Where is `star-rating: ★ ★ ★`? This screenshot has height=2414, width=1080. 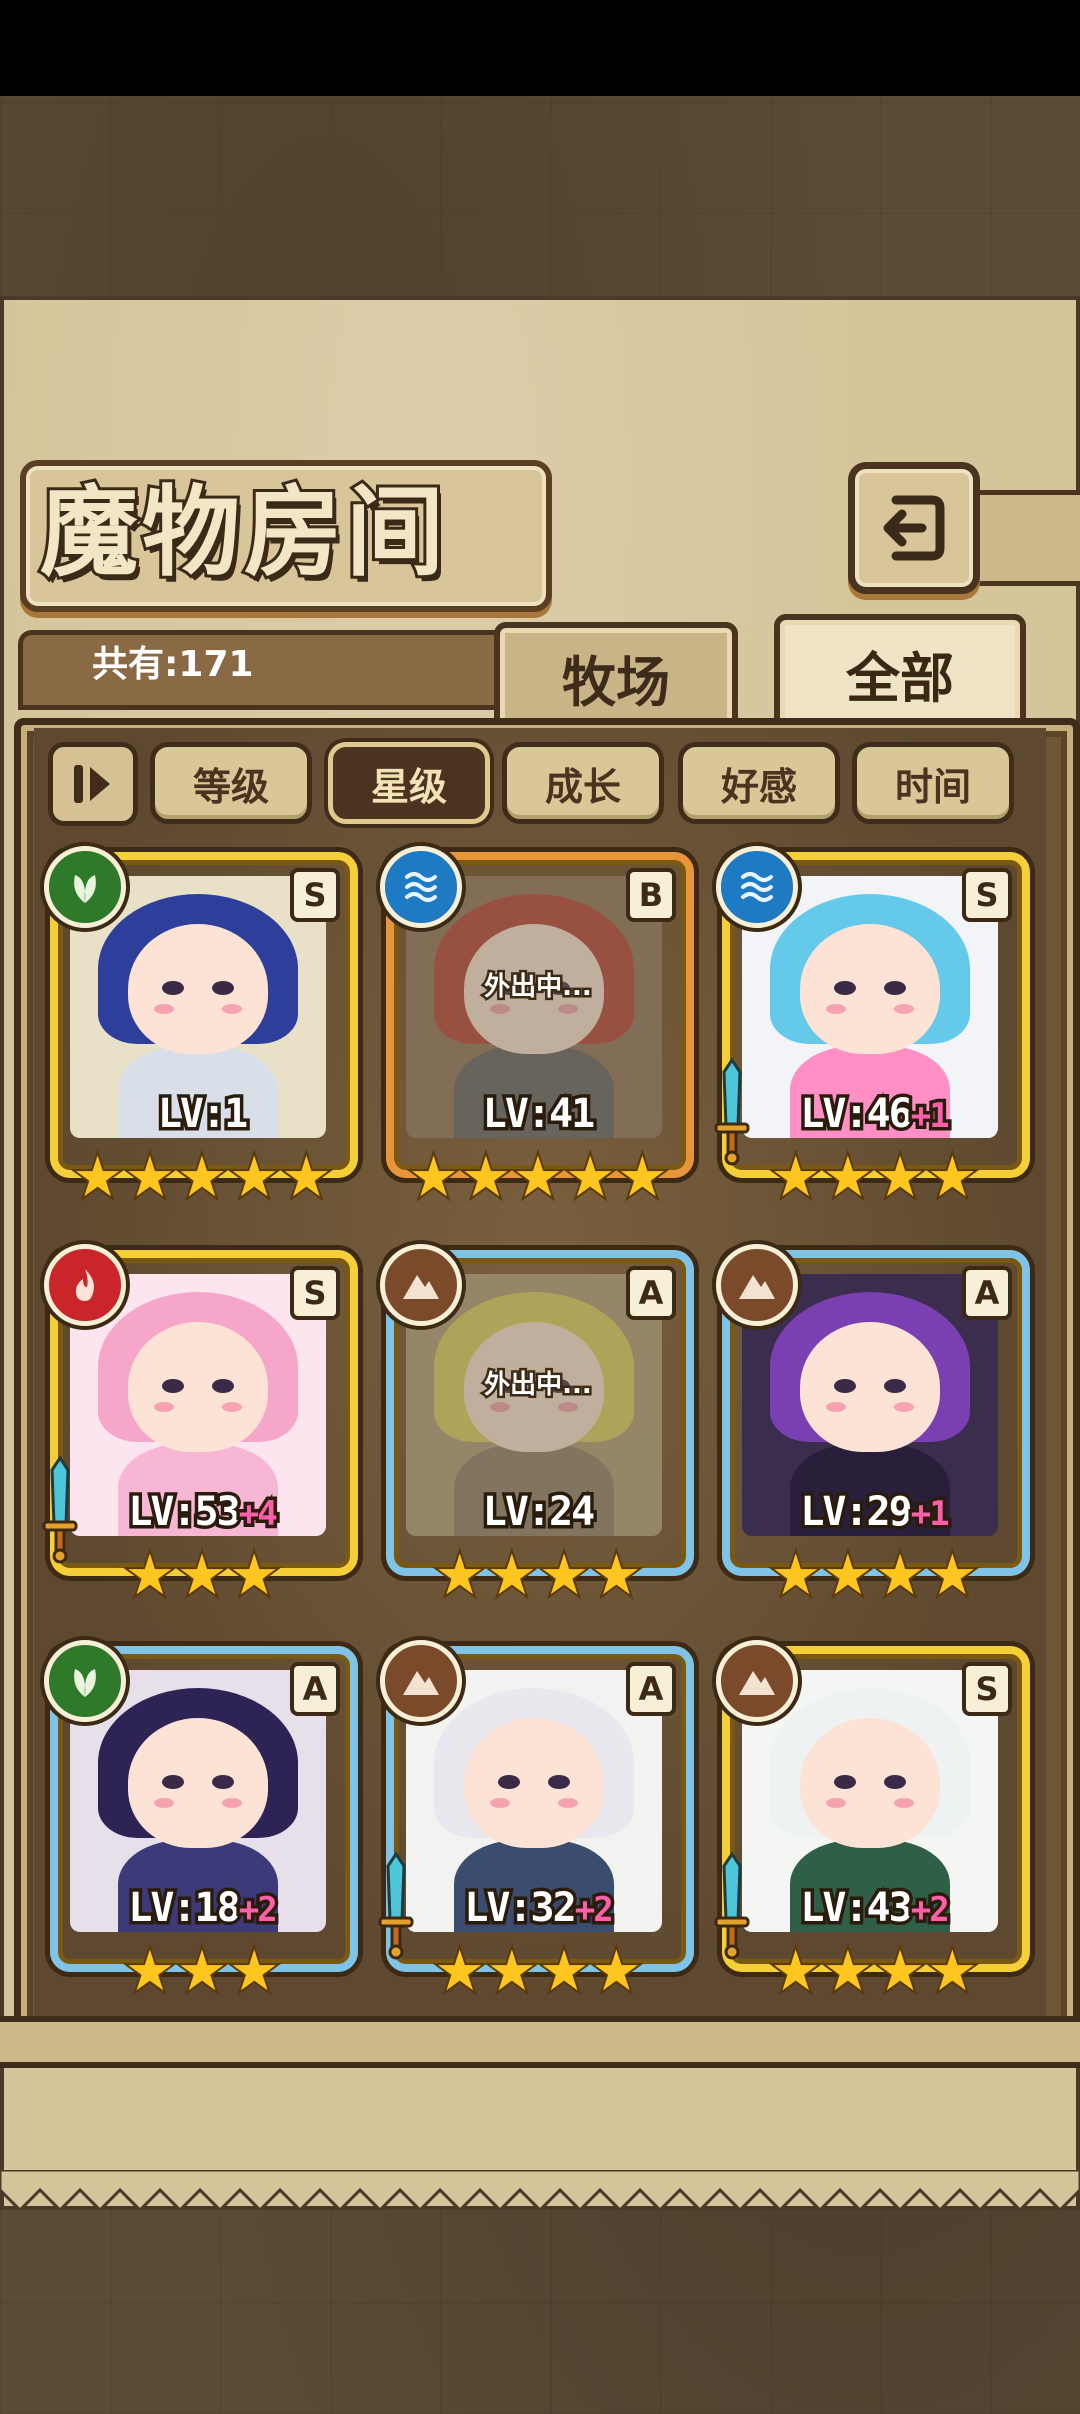
star-rating: ★ ★ ★ is located at coordinates (202, 1575).